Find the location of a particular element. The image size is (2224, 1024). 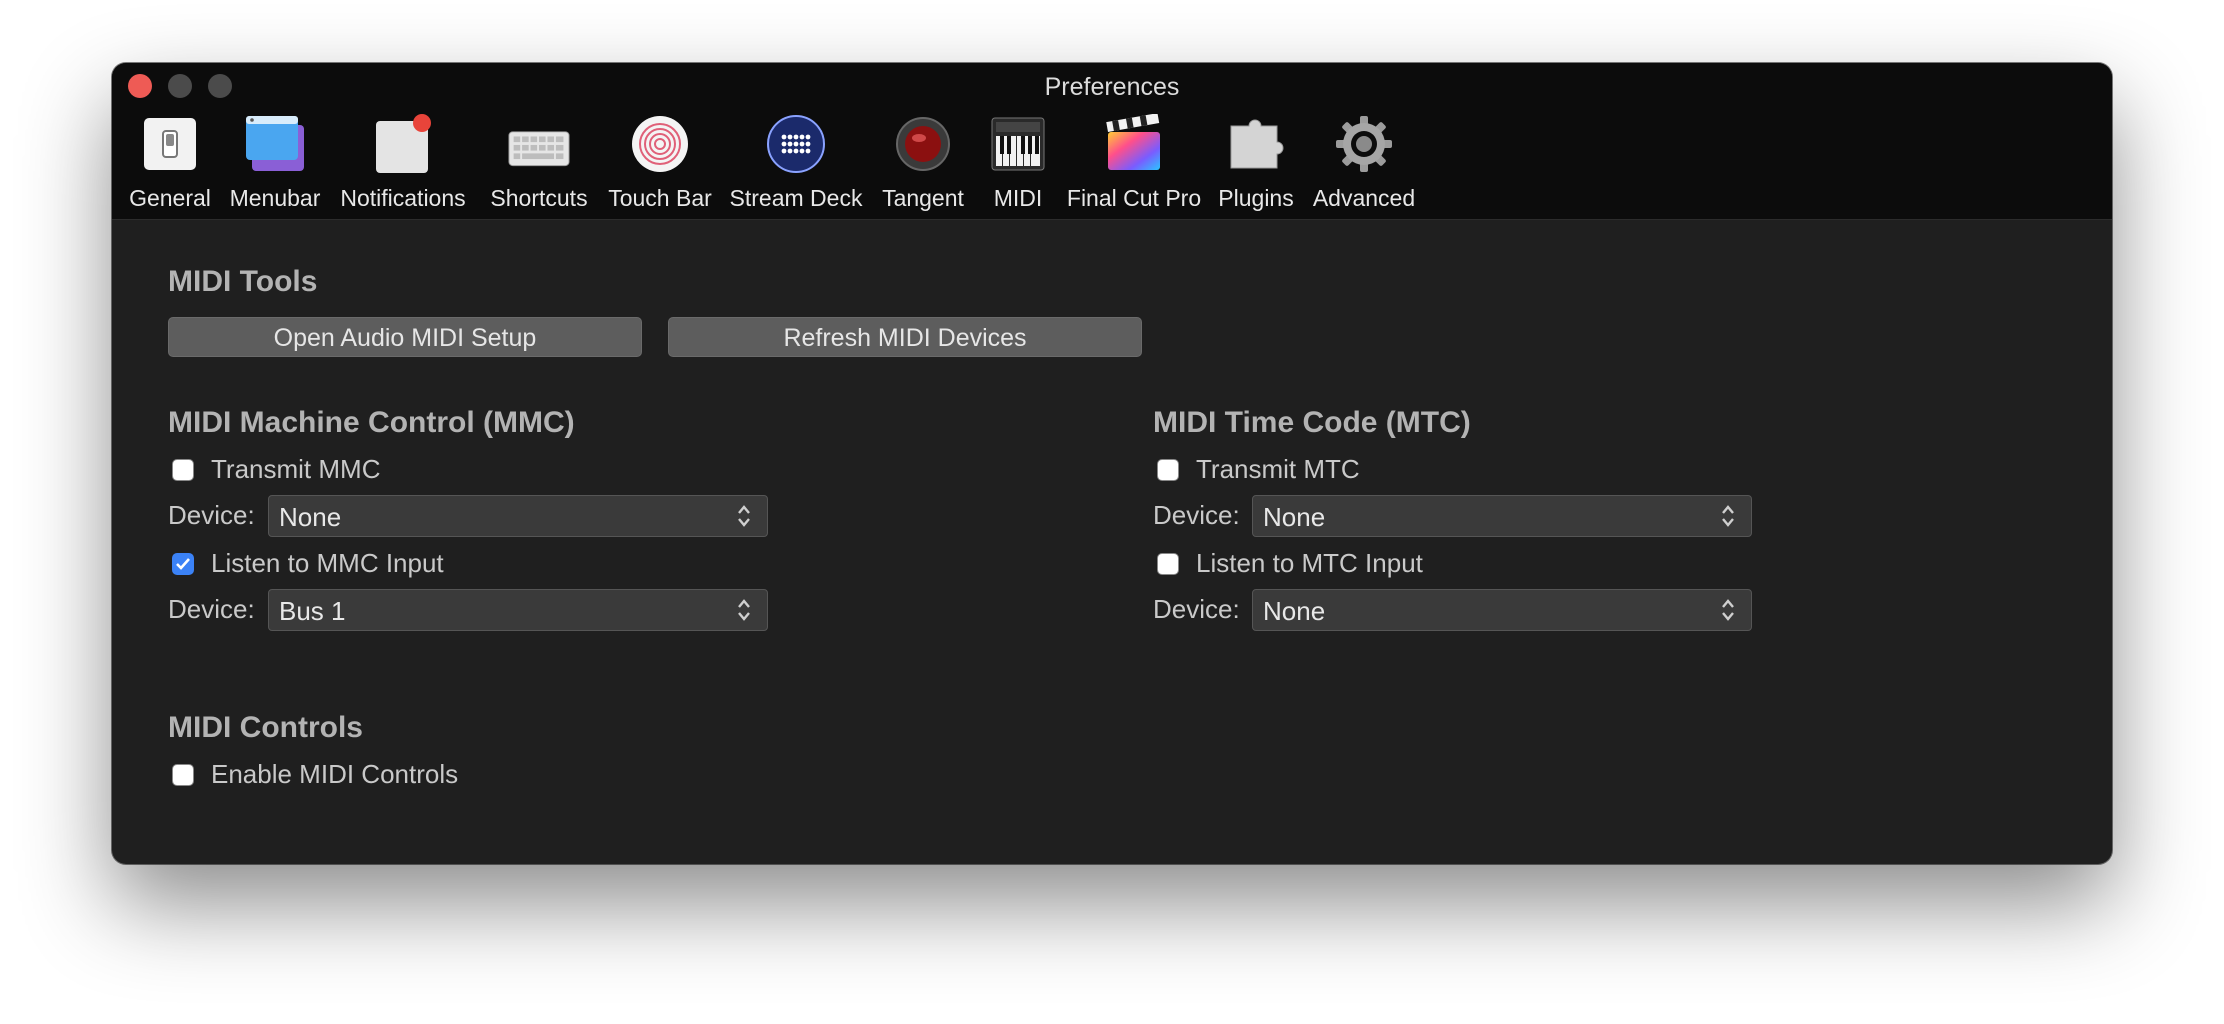

select-value: Bus 1 is located at coordinates (312, 611).